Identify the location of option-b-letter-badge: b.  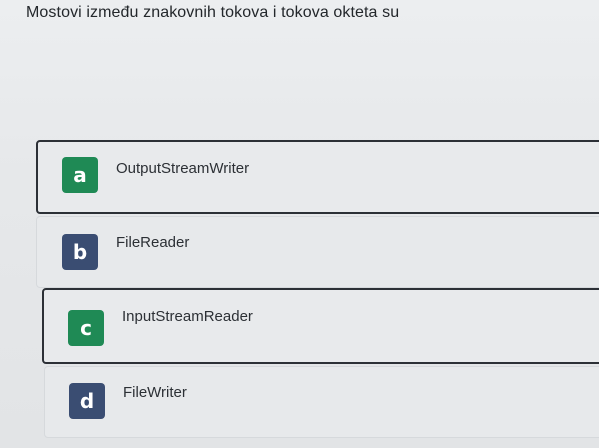
(80, 252).